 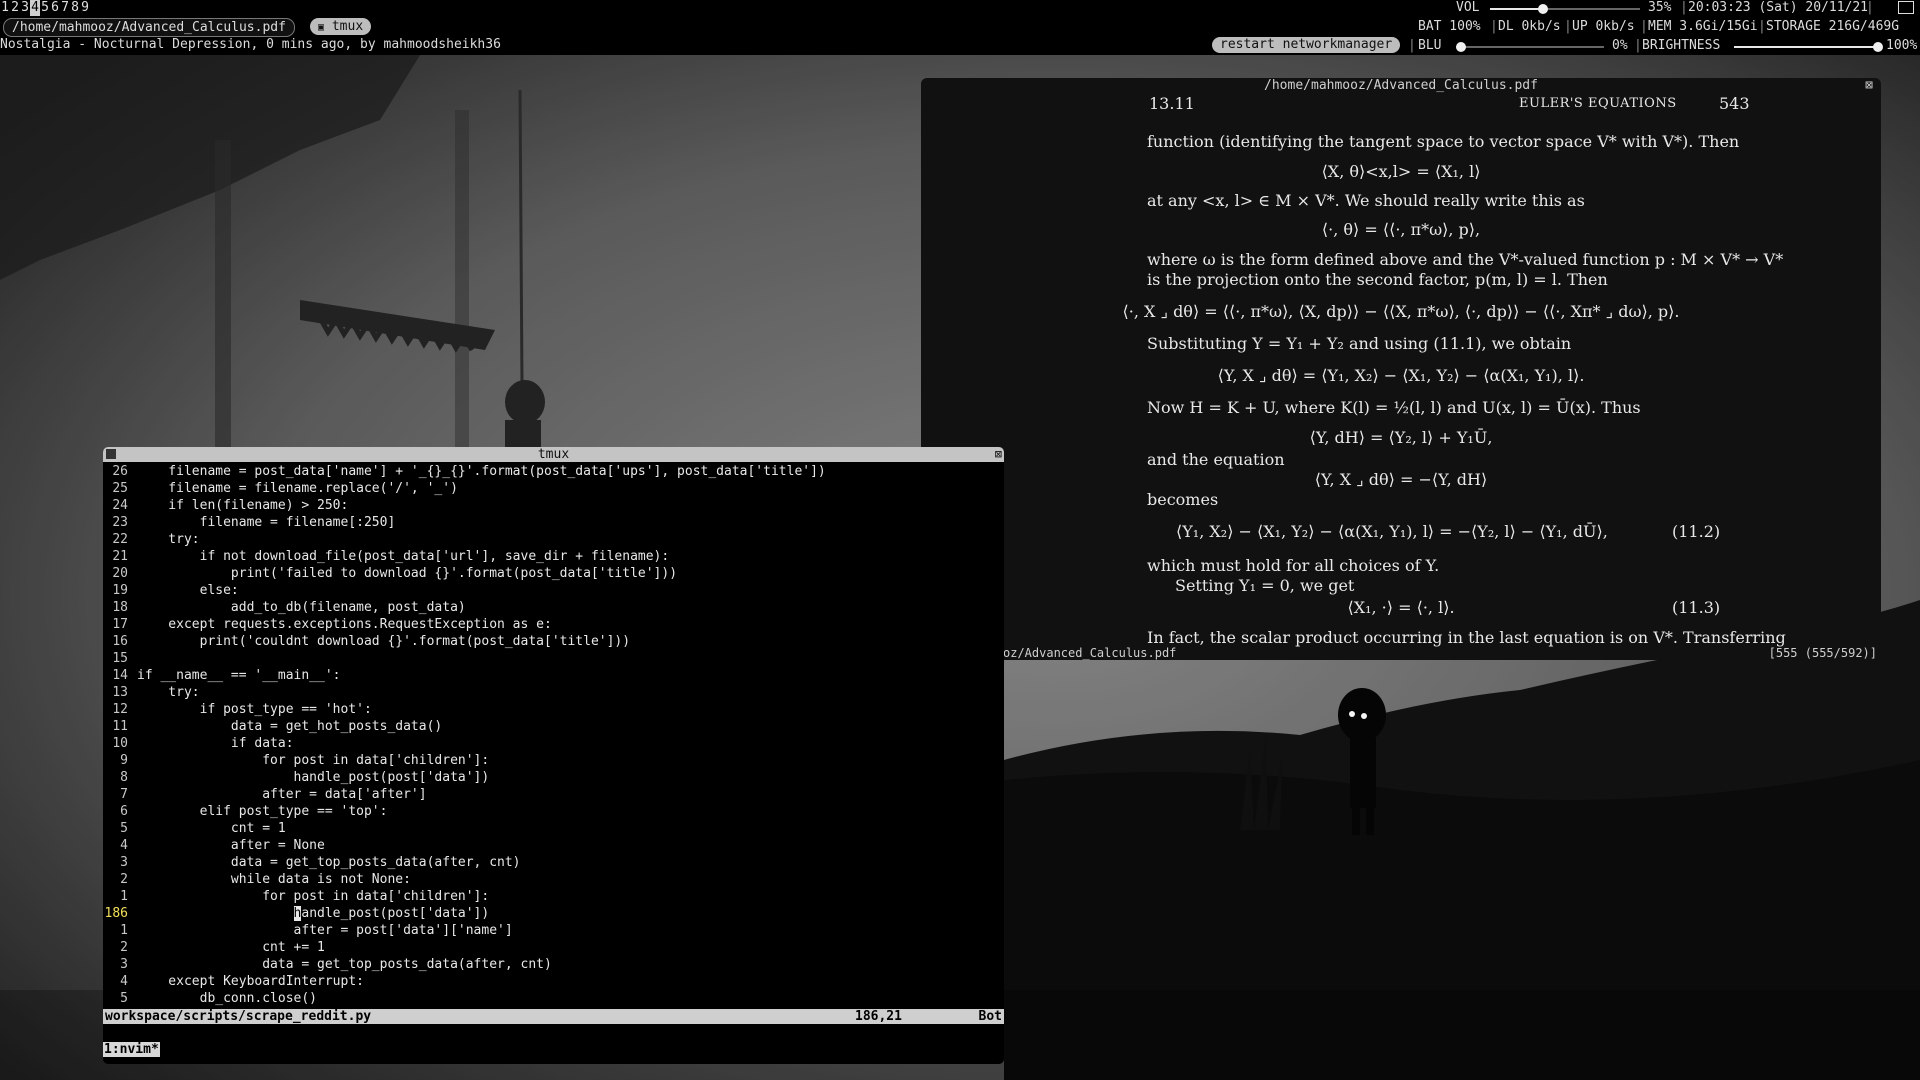 What do you see at coordinates (15, 8) in the screenshot?
I see `workspace-2: 2` at bounding box center [15, 8].